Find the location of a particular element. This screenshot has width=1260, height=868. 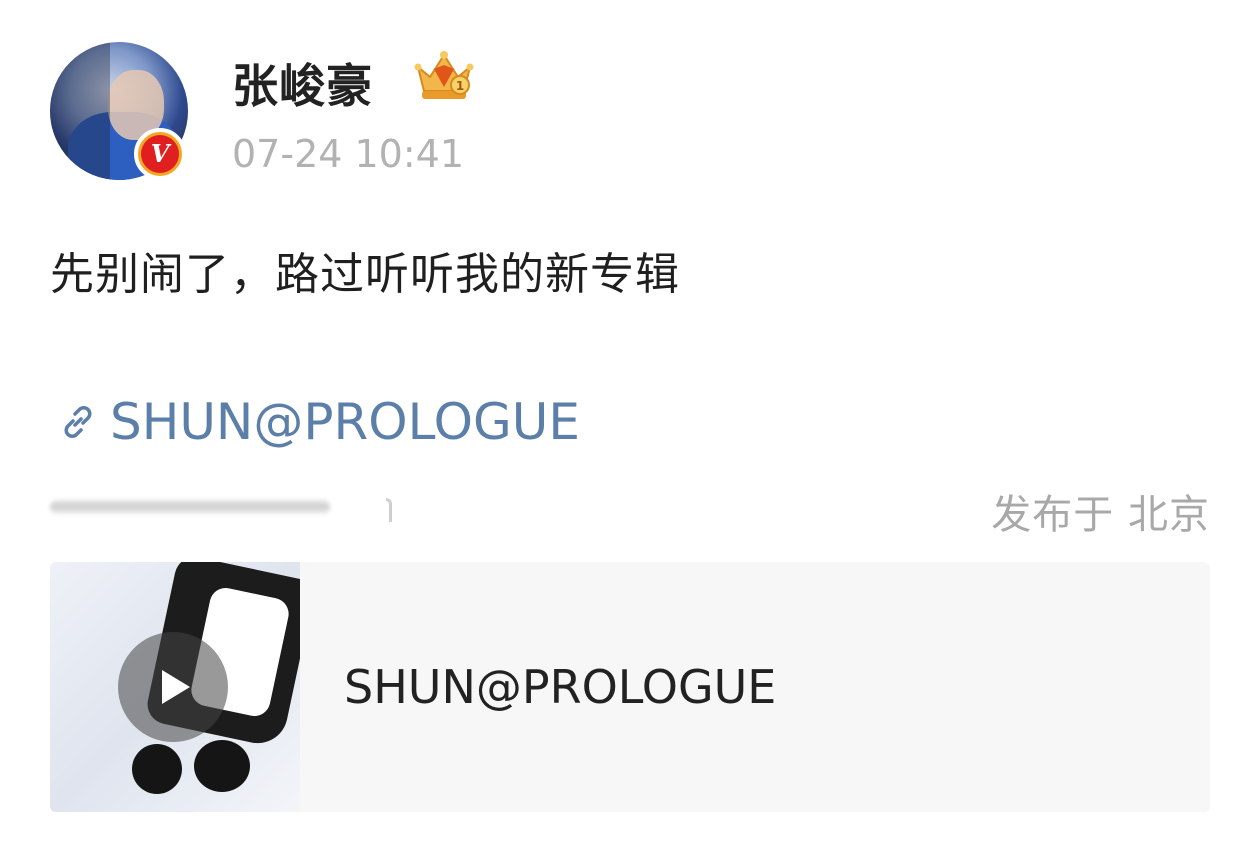

verified-v-label: V is located at coordinates (160, 154).